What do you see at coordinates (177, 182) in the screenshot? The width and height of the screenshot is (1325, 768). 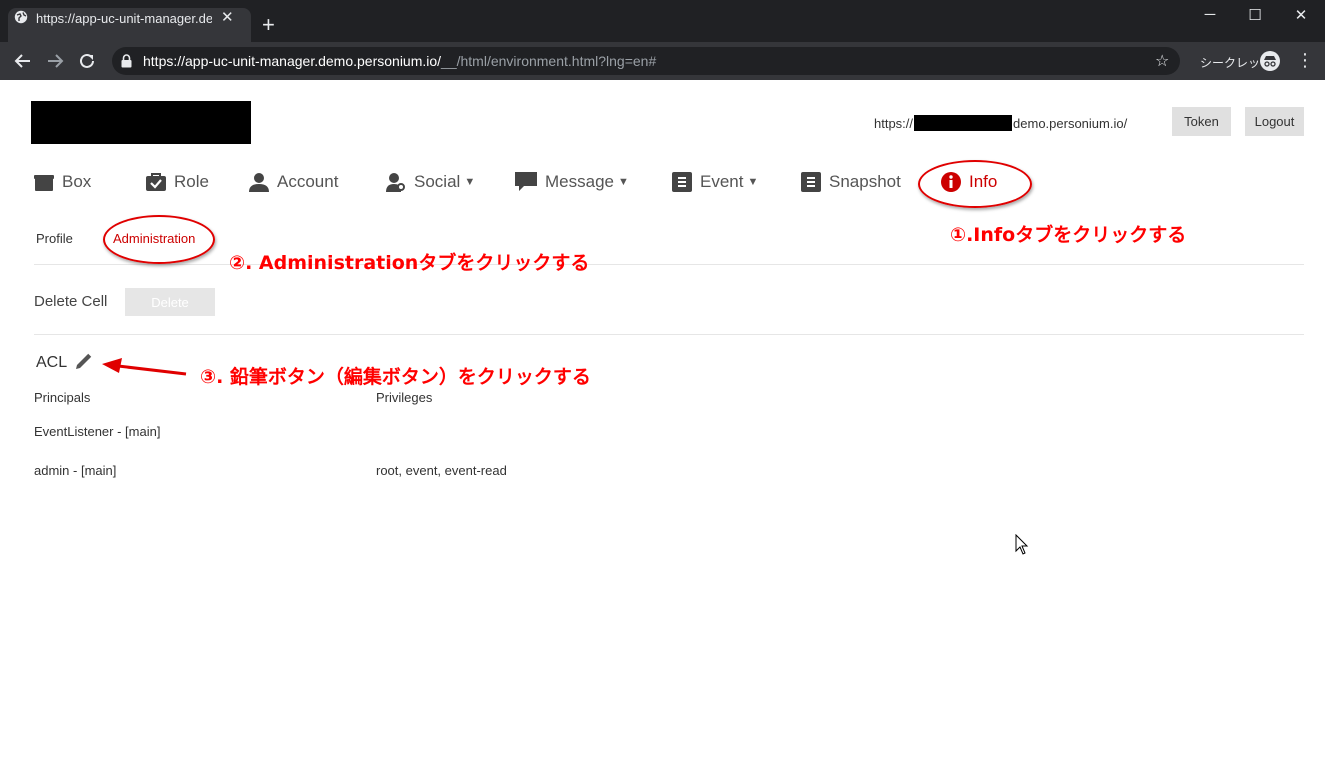 I see `nav-role: Role` at bounding box center [177, 182].